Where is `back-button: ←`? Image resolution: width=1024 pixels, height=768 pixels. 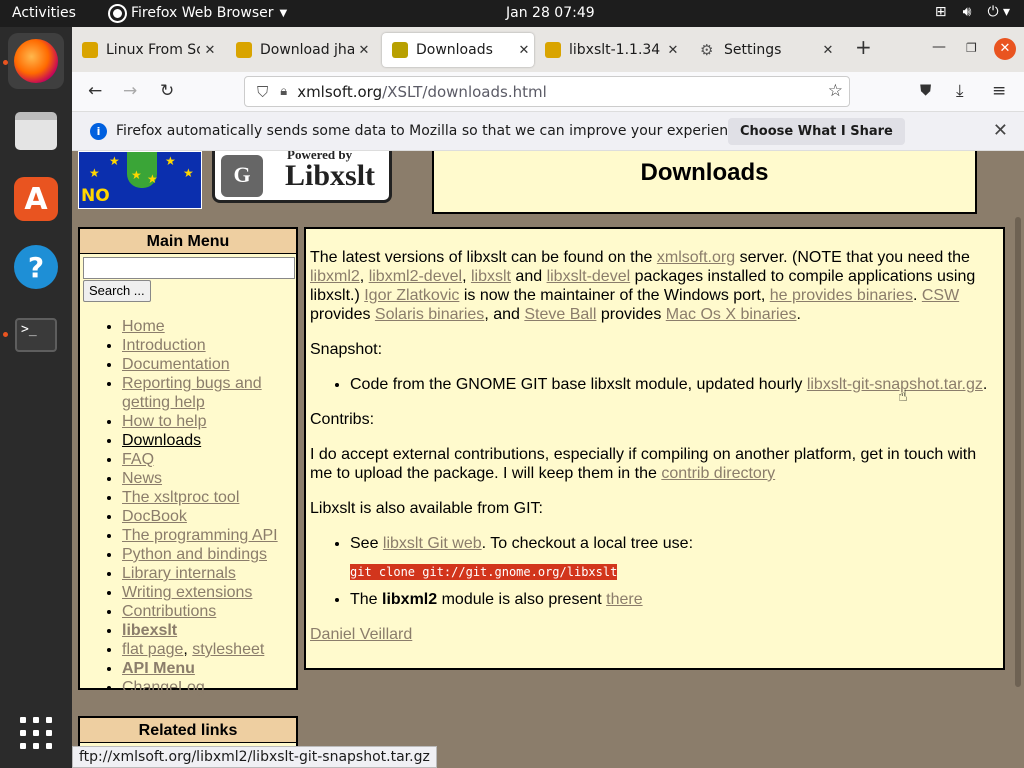
back-button: ← is located at coordinates (95, 91).